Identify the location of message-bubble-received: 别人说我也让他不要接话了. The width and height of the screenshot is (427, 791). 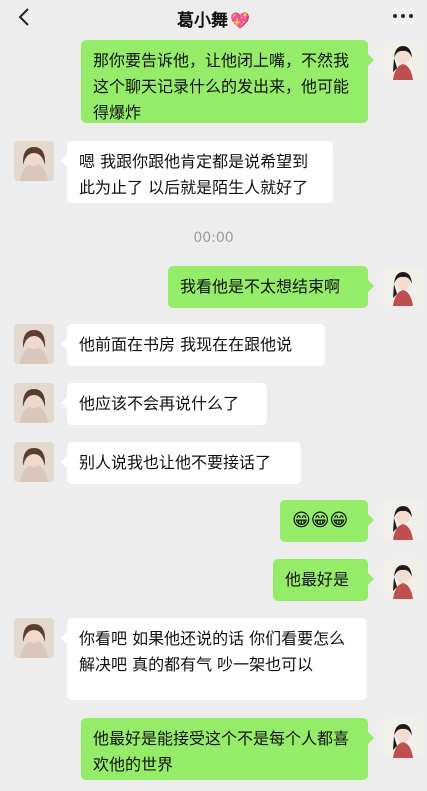
(181, 463).